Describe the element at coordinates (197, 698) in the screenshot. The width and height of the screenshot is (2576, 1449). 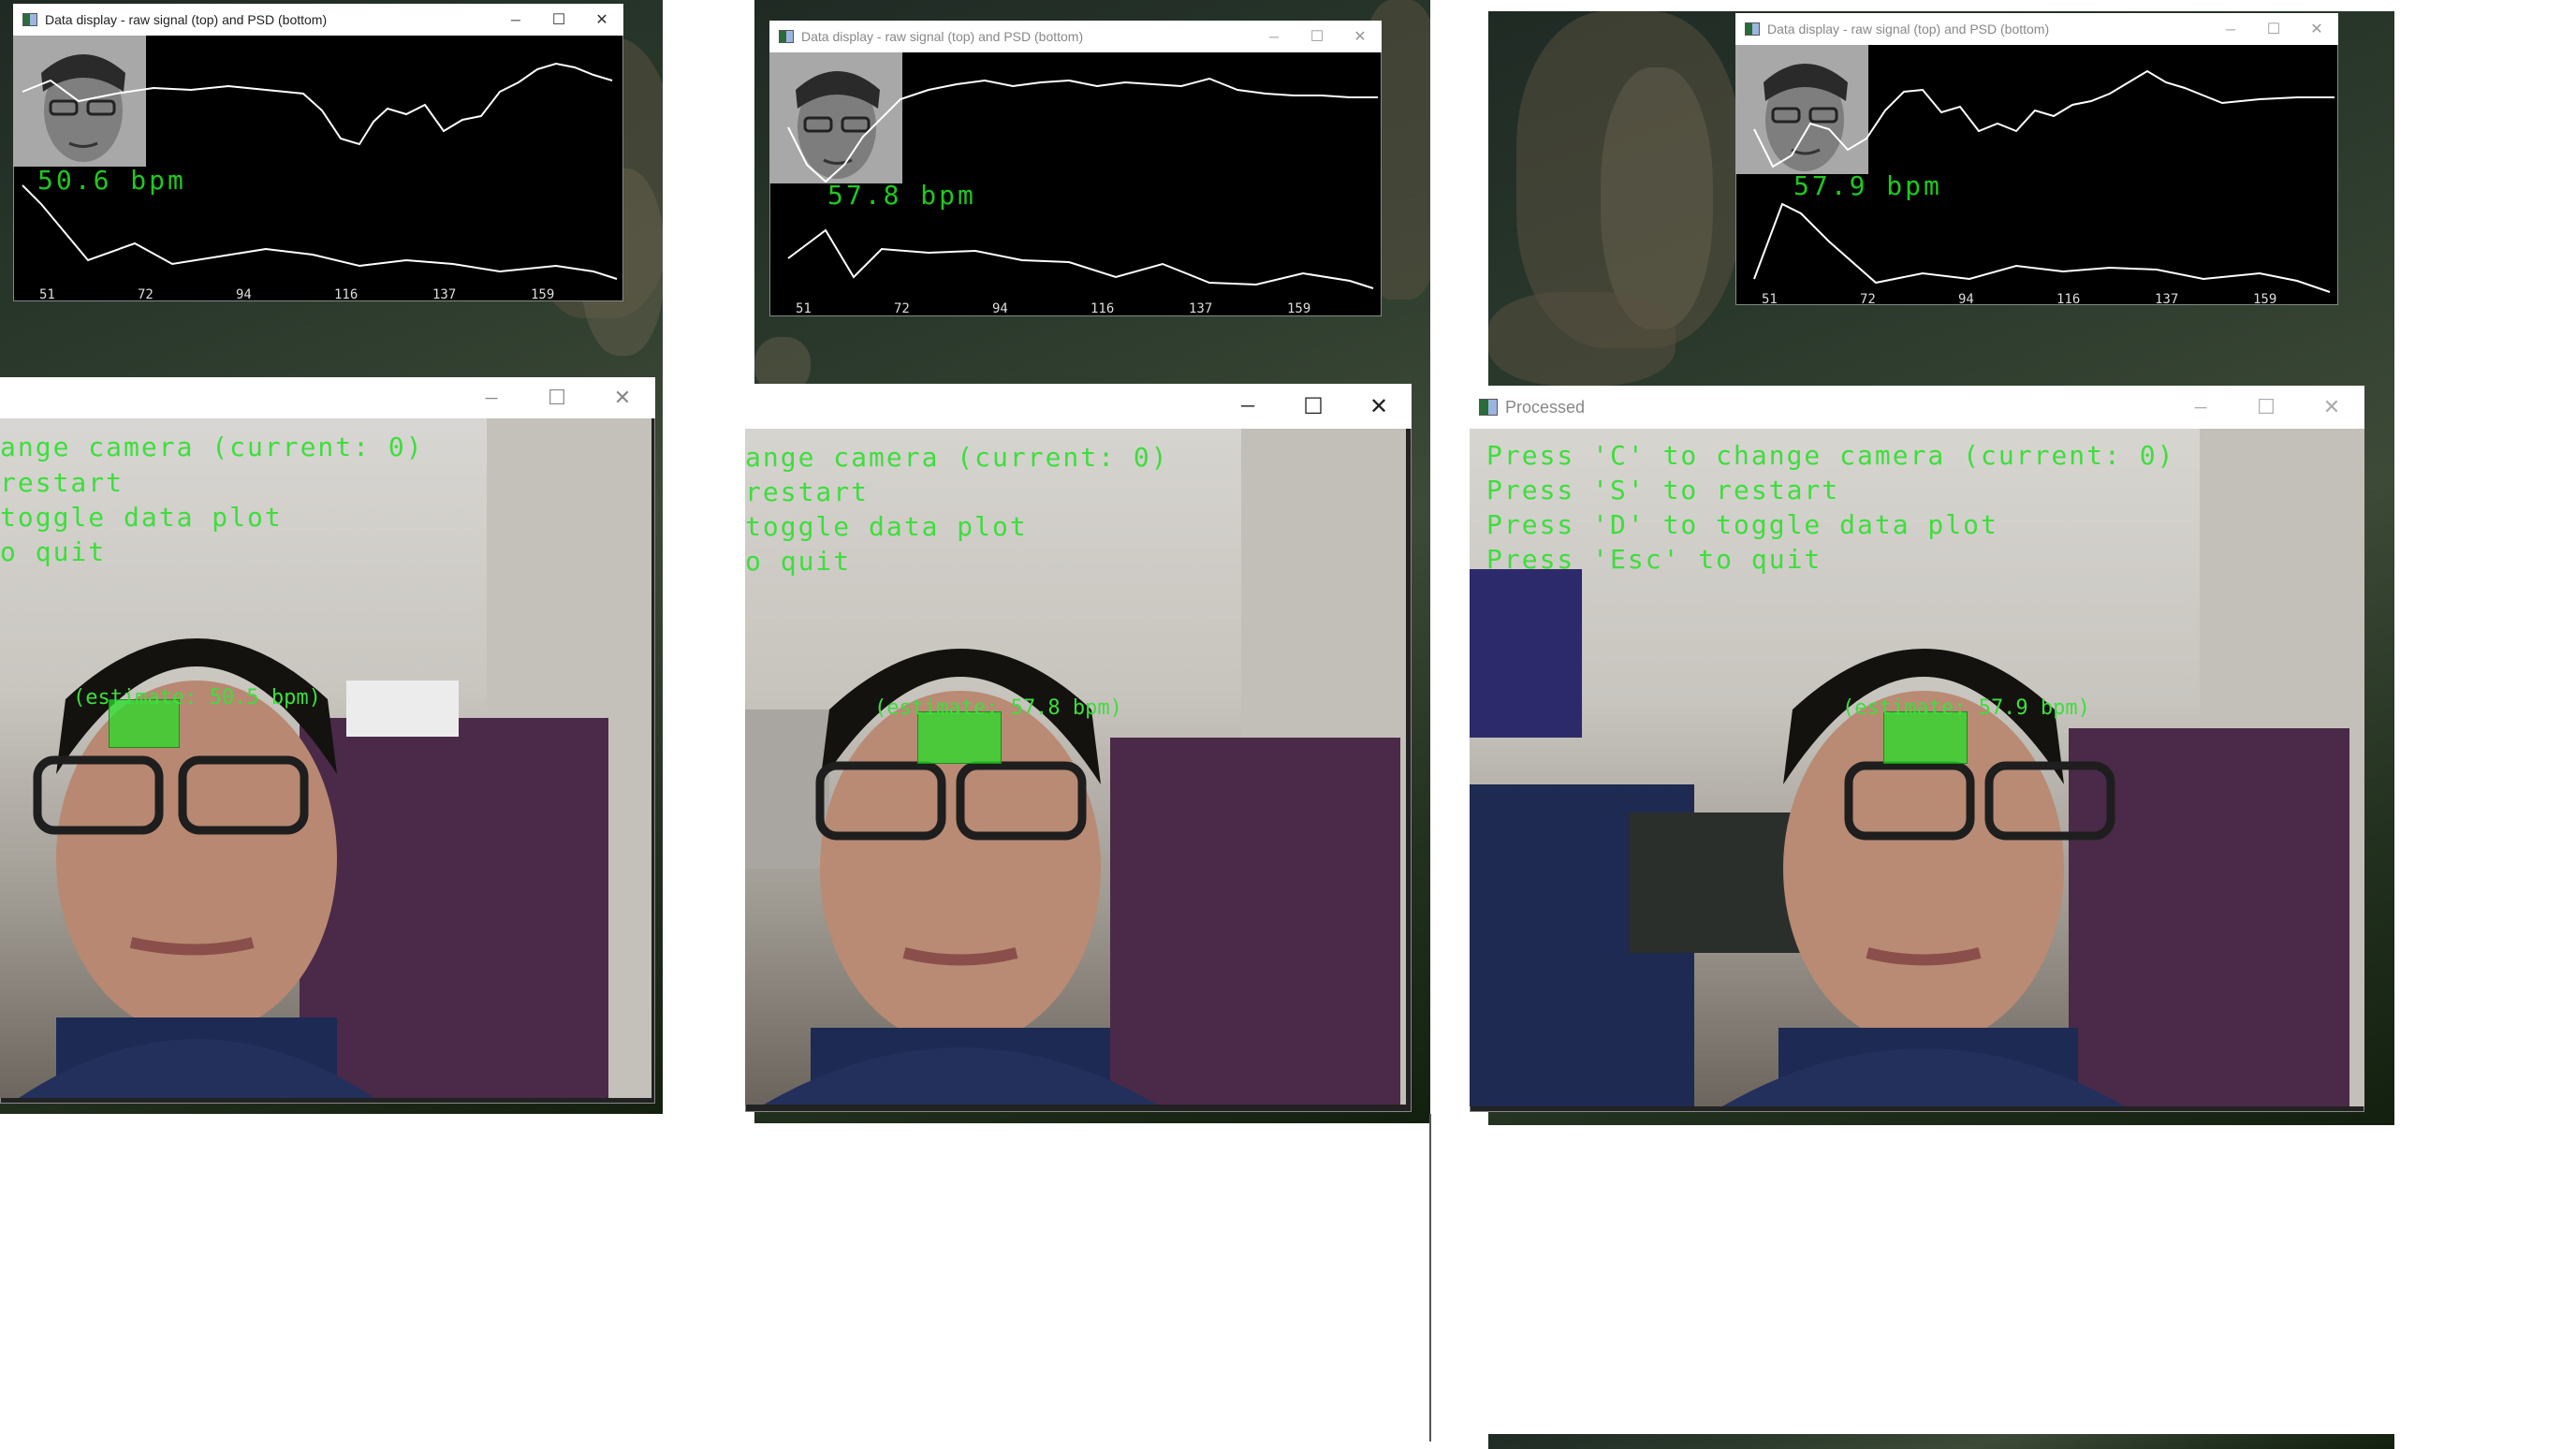
I see `estimate-label: (estimate: 50.5 bpm)` at that location.